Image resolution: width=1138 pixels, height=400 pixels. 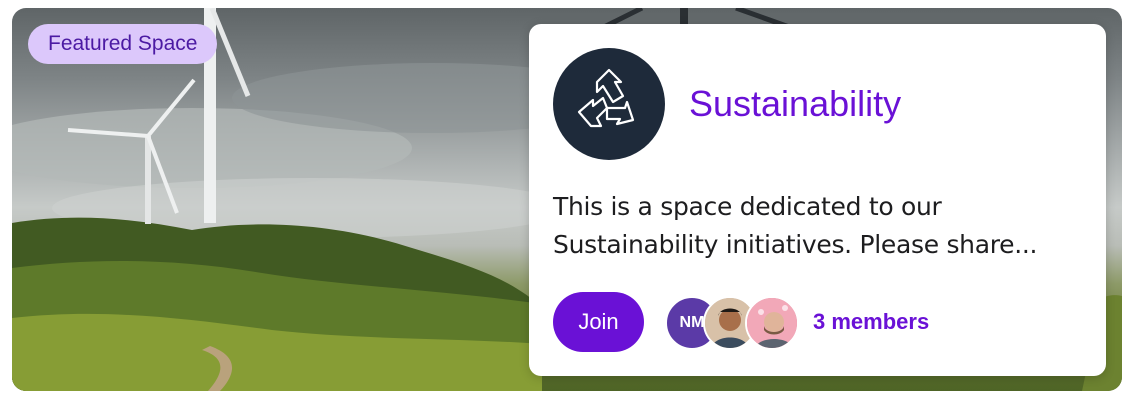 I want to click on person-photo-icon, so click(x=772, y=323).